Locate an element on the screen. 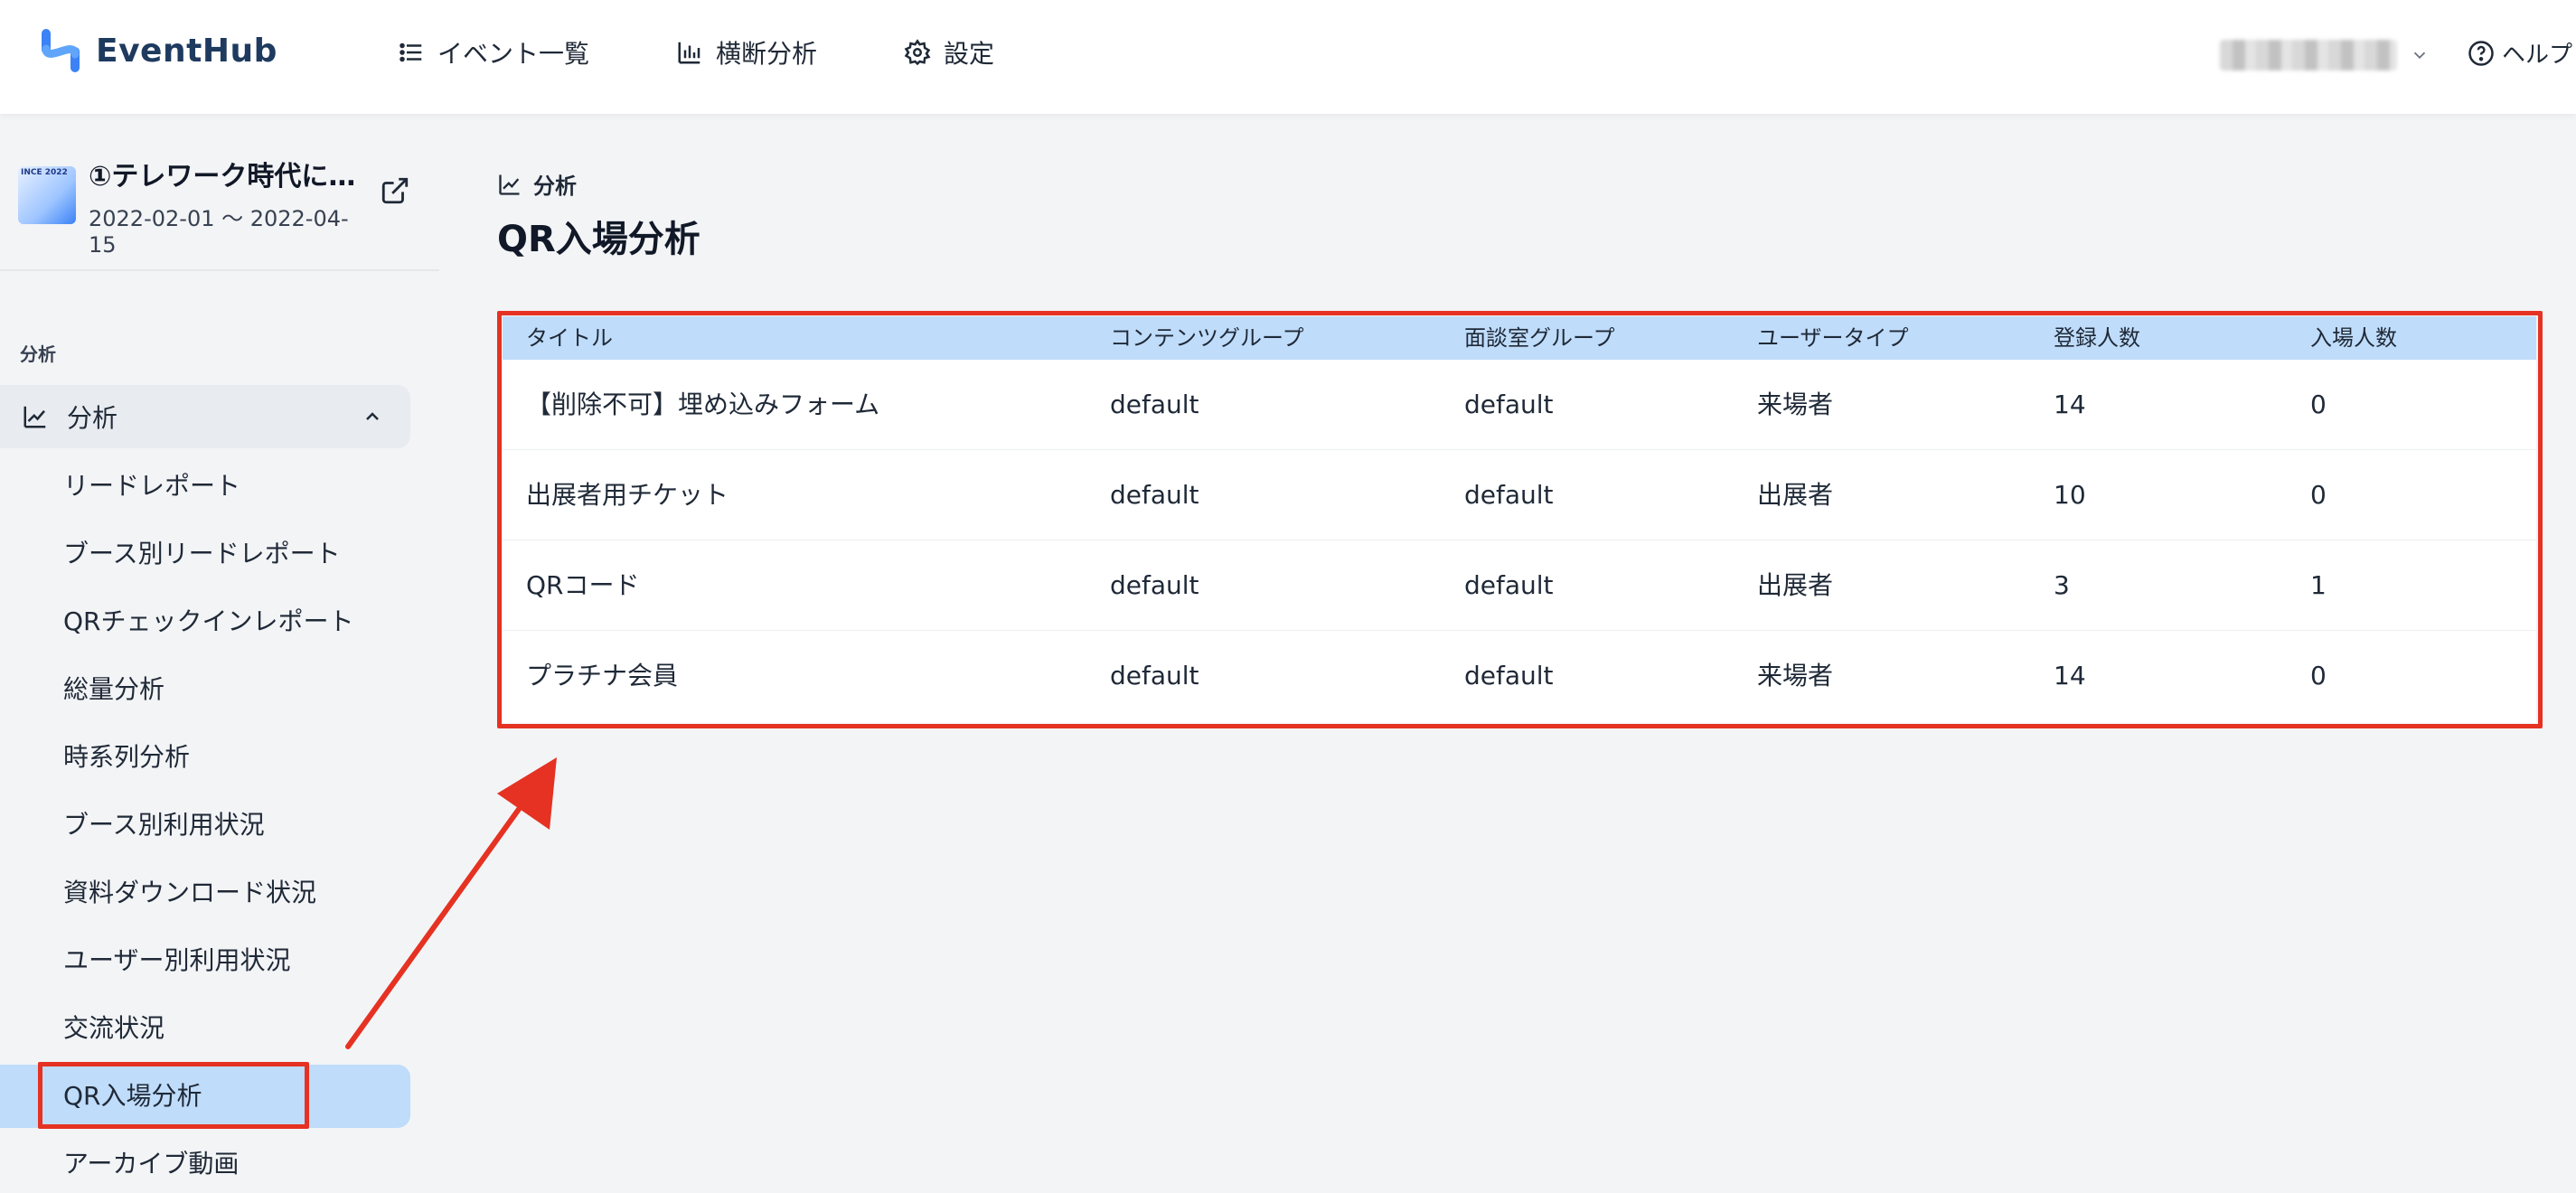 Image resolution: width=2576 pixels, height=1193 pixels. breadcrumb: 分析 is located at coordinates (537, 184).